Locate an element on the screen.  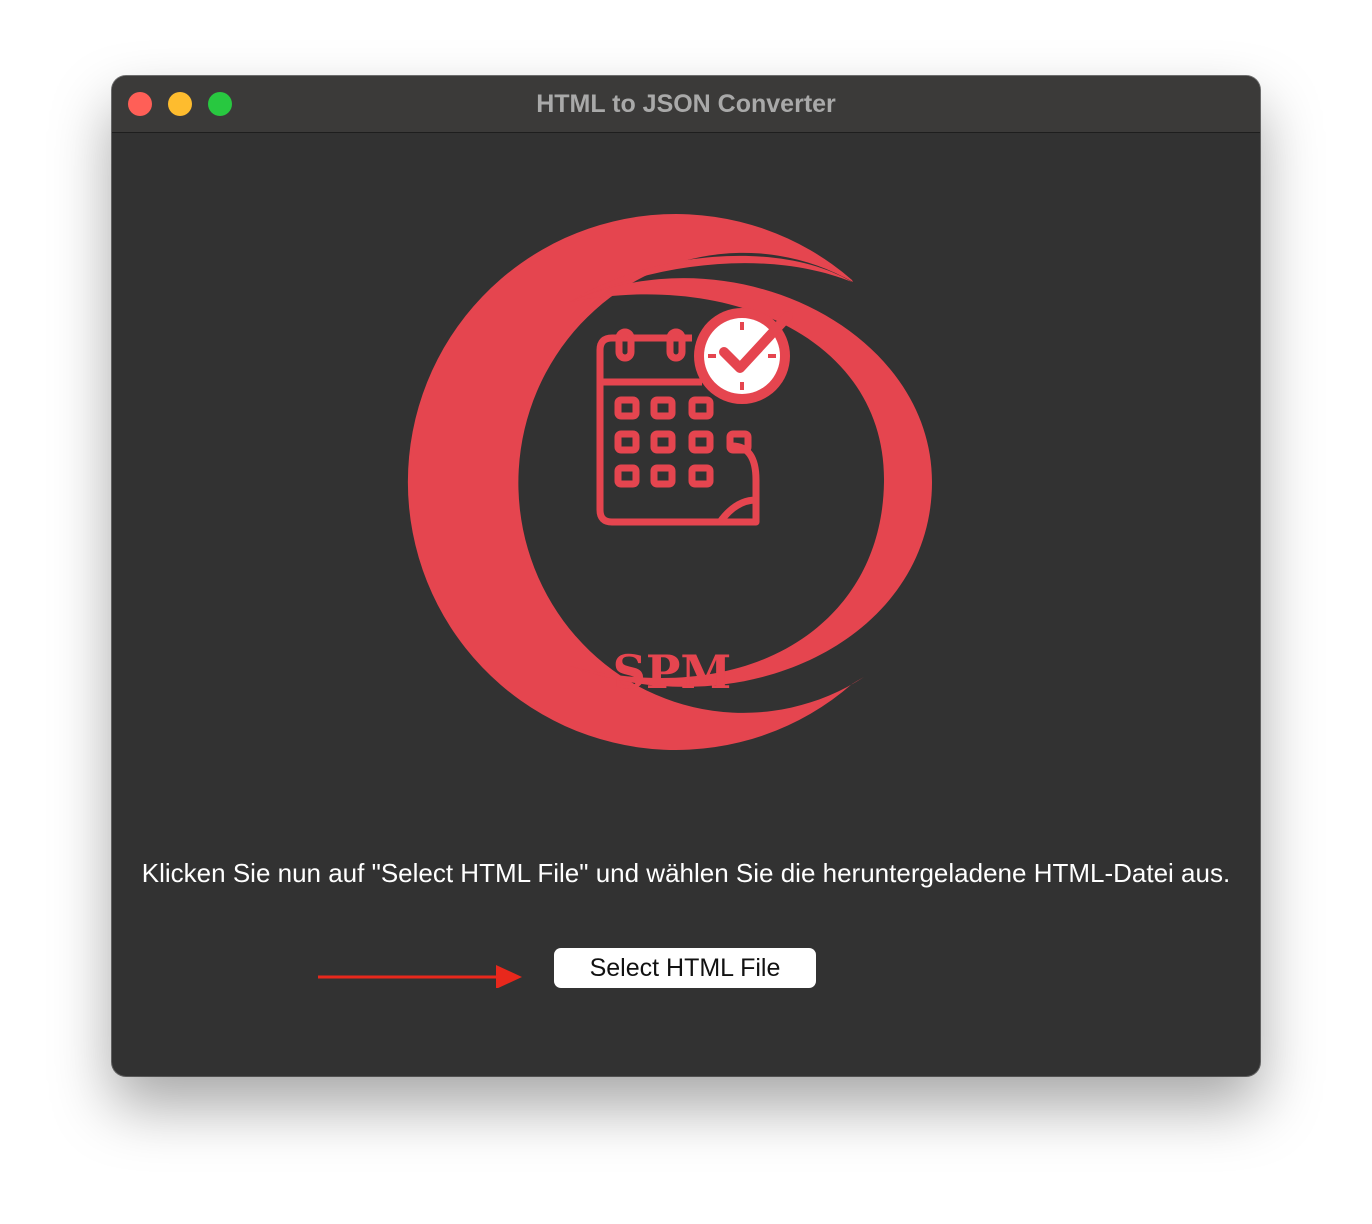
select-html-file-button: Select HTML File is located at coordinates (685, 968).